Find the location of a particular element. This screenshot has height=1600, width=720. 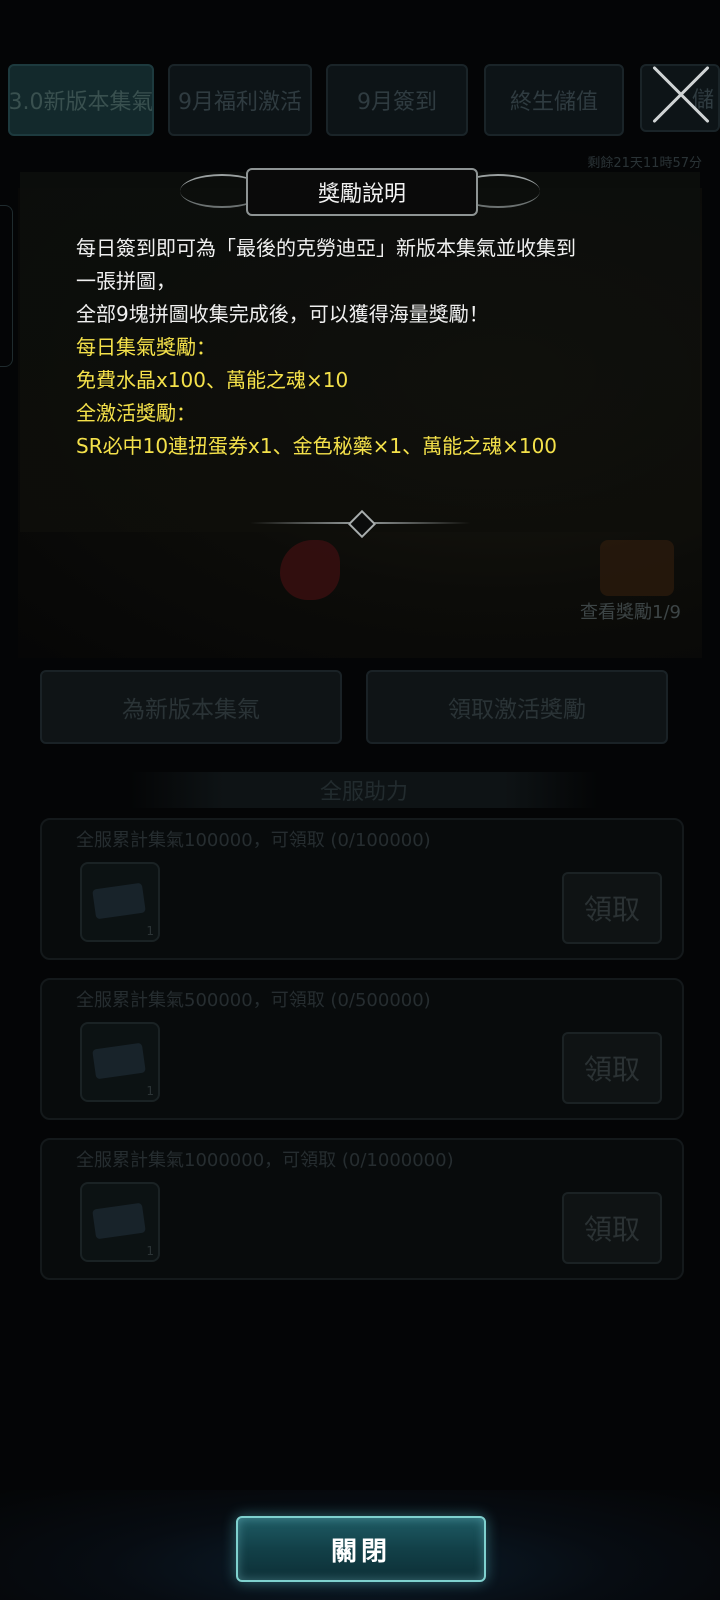

reward-title: 全服累計集氣500000，可領取 (0/500000) is located at coordinates (253, 1000).